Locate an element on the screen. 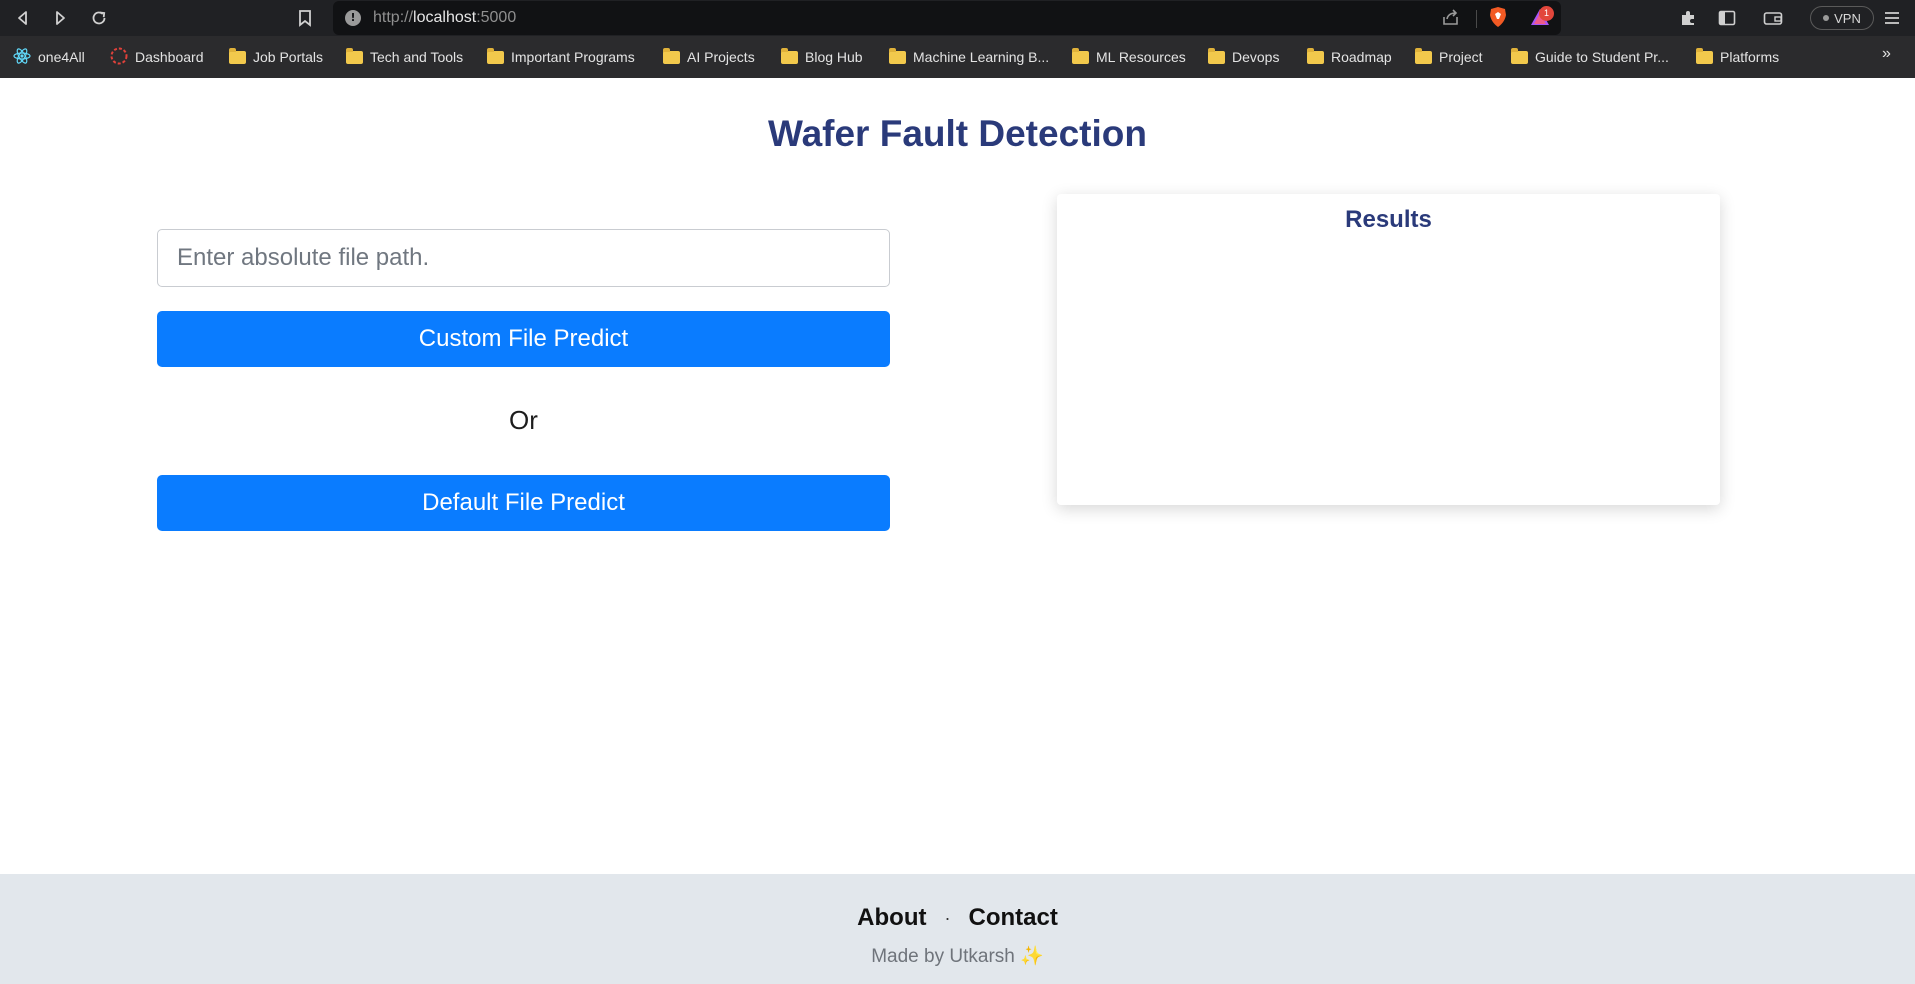 The image size is (1915, 984). more-bookmarks-icon: » is located at coordinates (1886, 54).